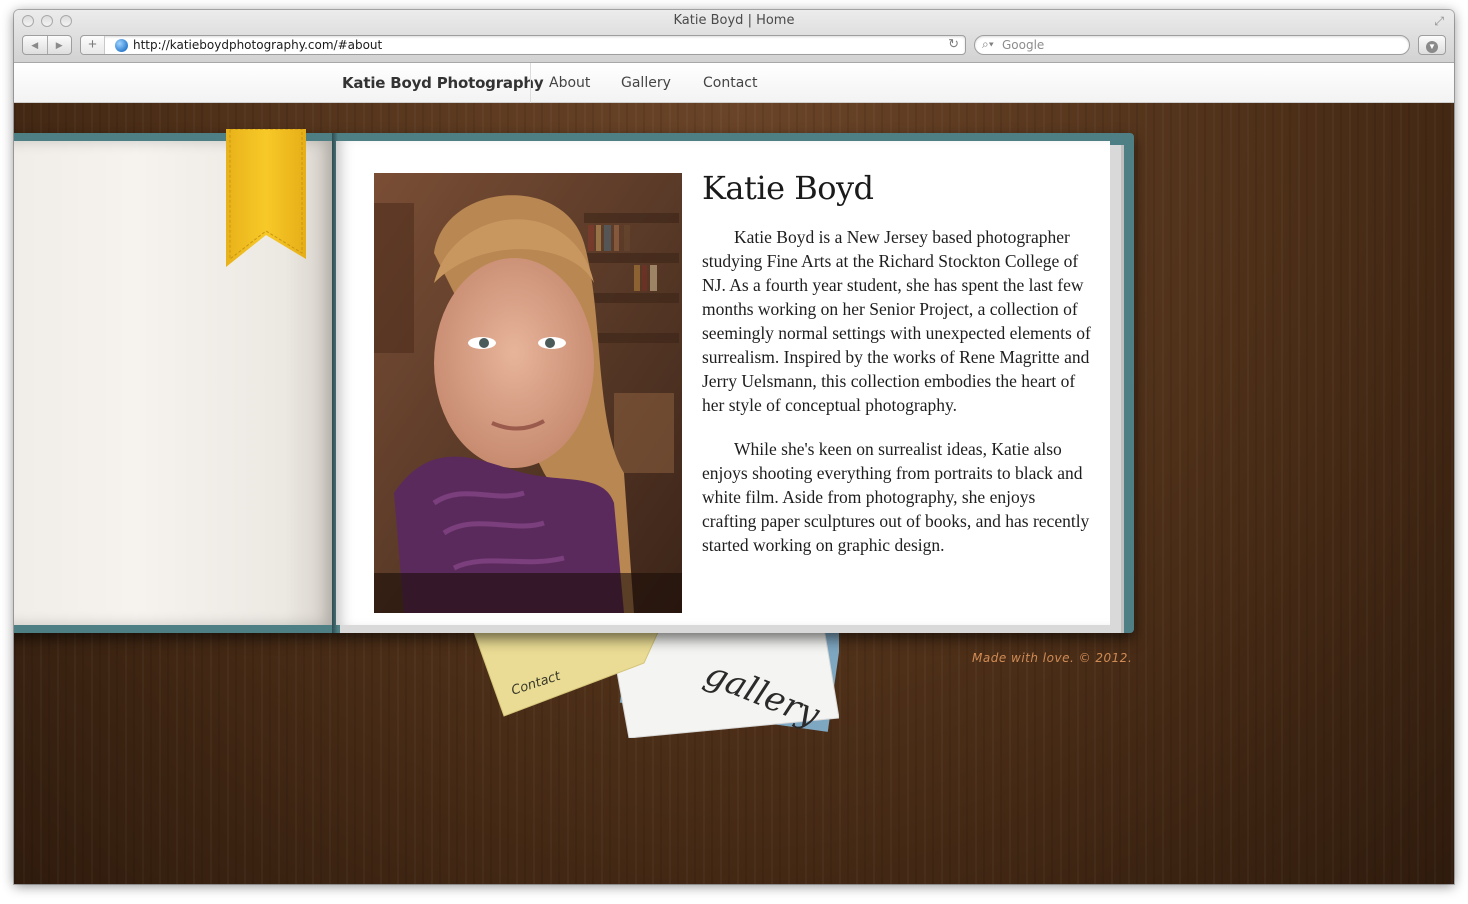 Image resolution: width=1468 pixels, height=904 pixels. What do you see at coordinates (730, 83) in the screenshot?
I see `nav-link-contact: Contact` at bounding box center [730, 83].